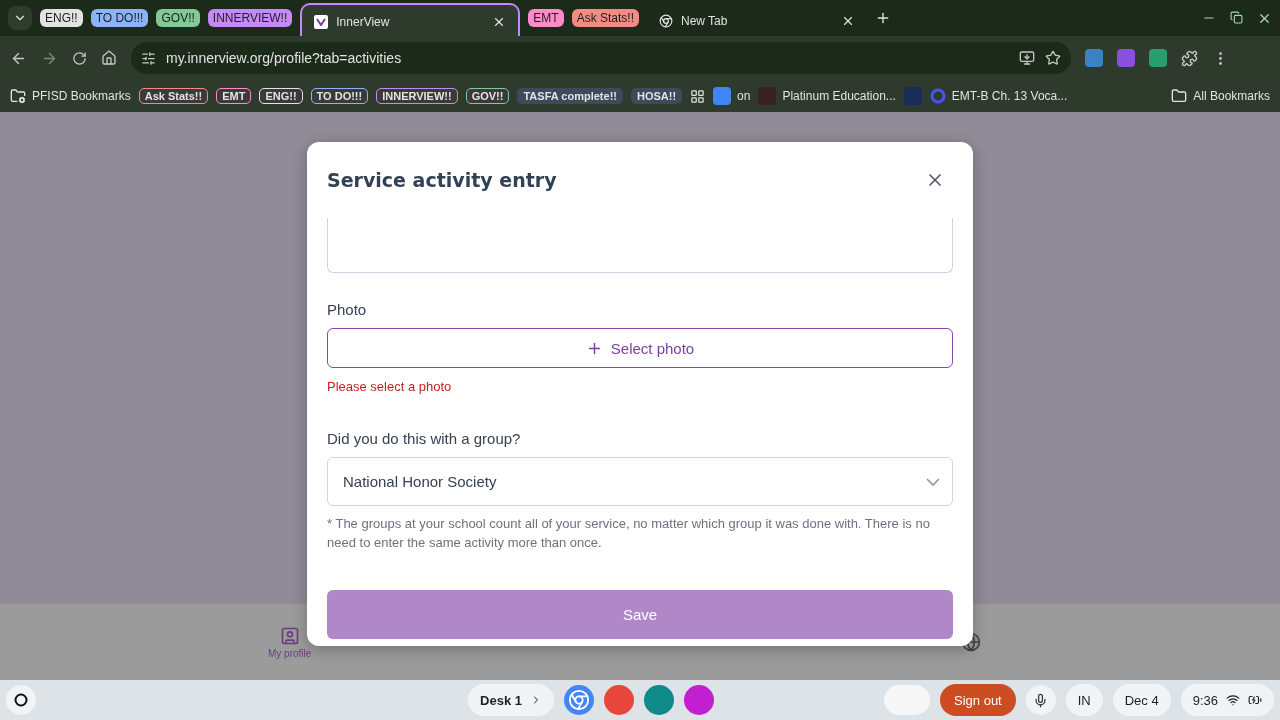 This screenshot has height=720, width=1280. I want to click on browser-tab: InnerView, so click(410, 21).